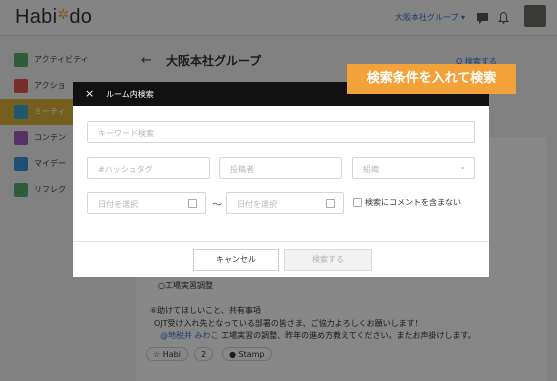 Image resolution: width=557 pixels, height=381 pixels. Describe the element at coordinates (328, 260) in the screenshot. I see `search-button: 検索する` at that location.